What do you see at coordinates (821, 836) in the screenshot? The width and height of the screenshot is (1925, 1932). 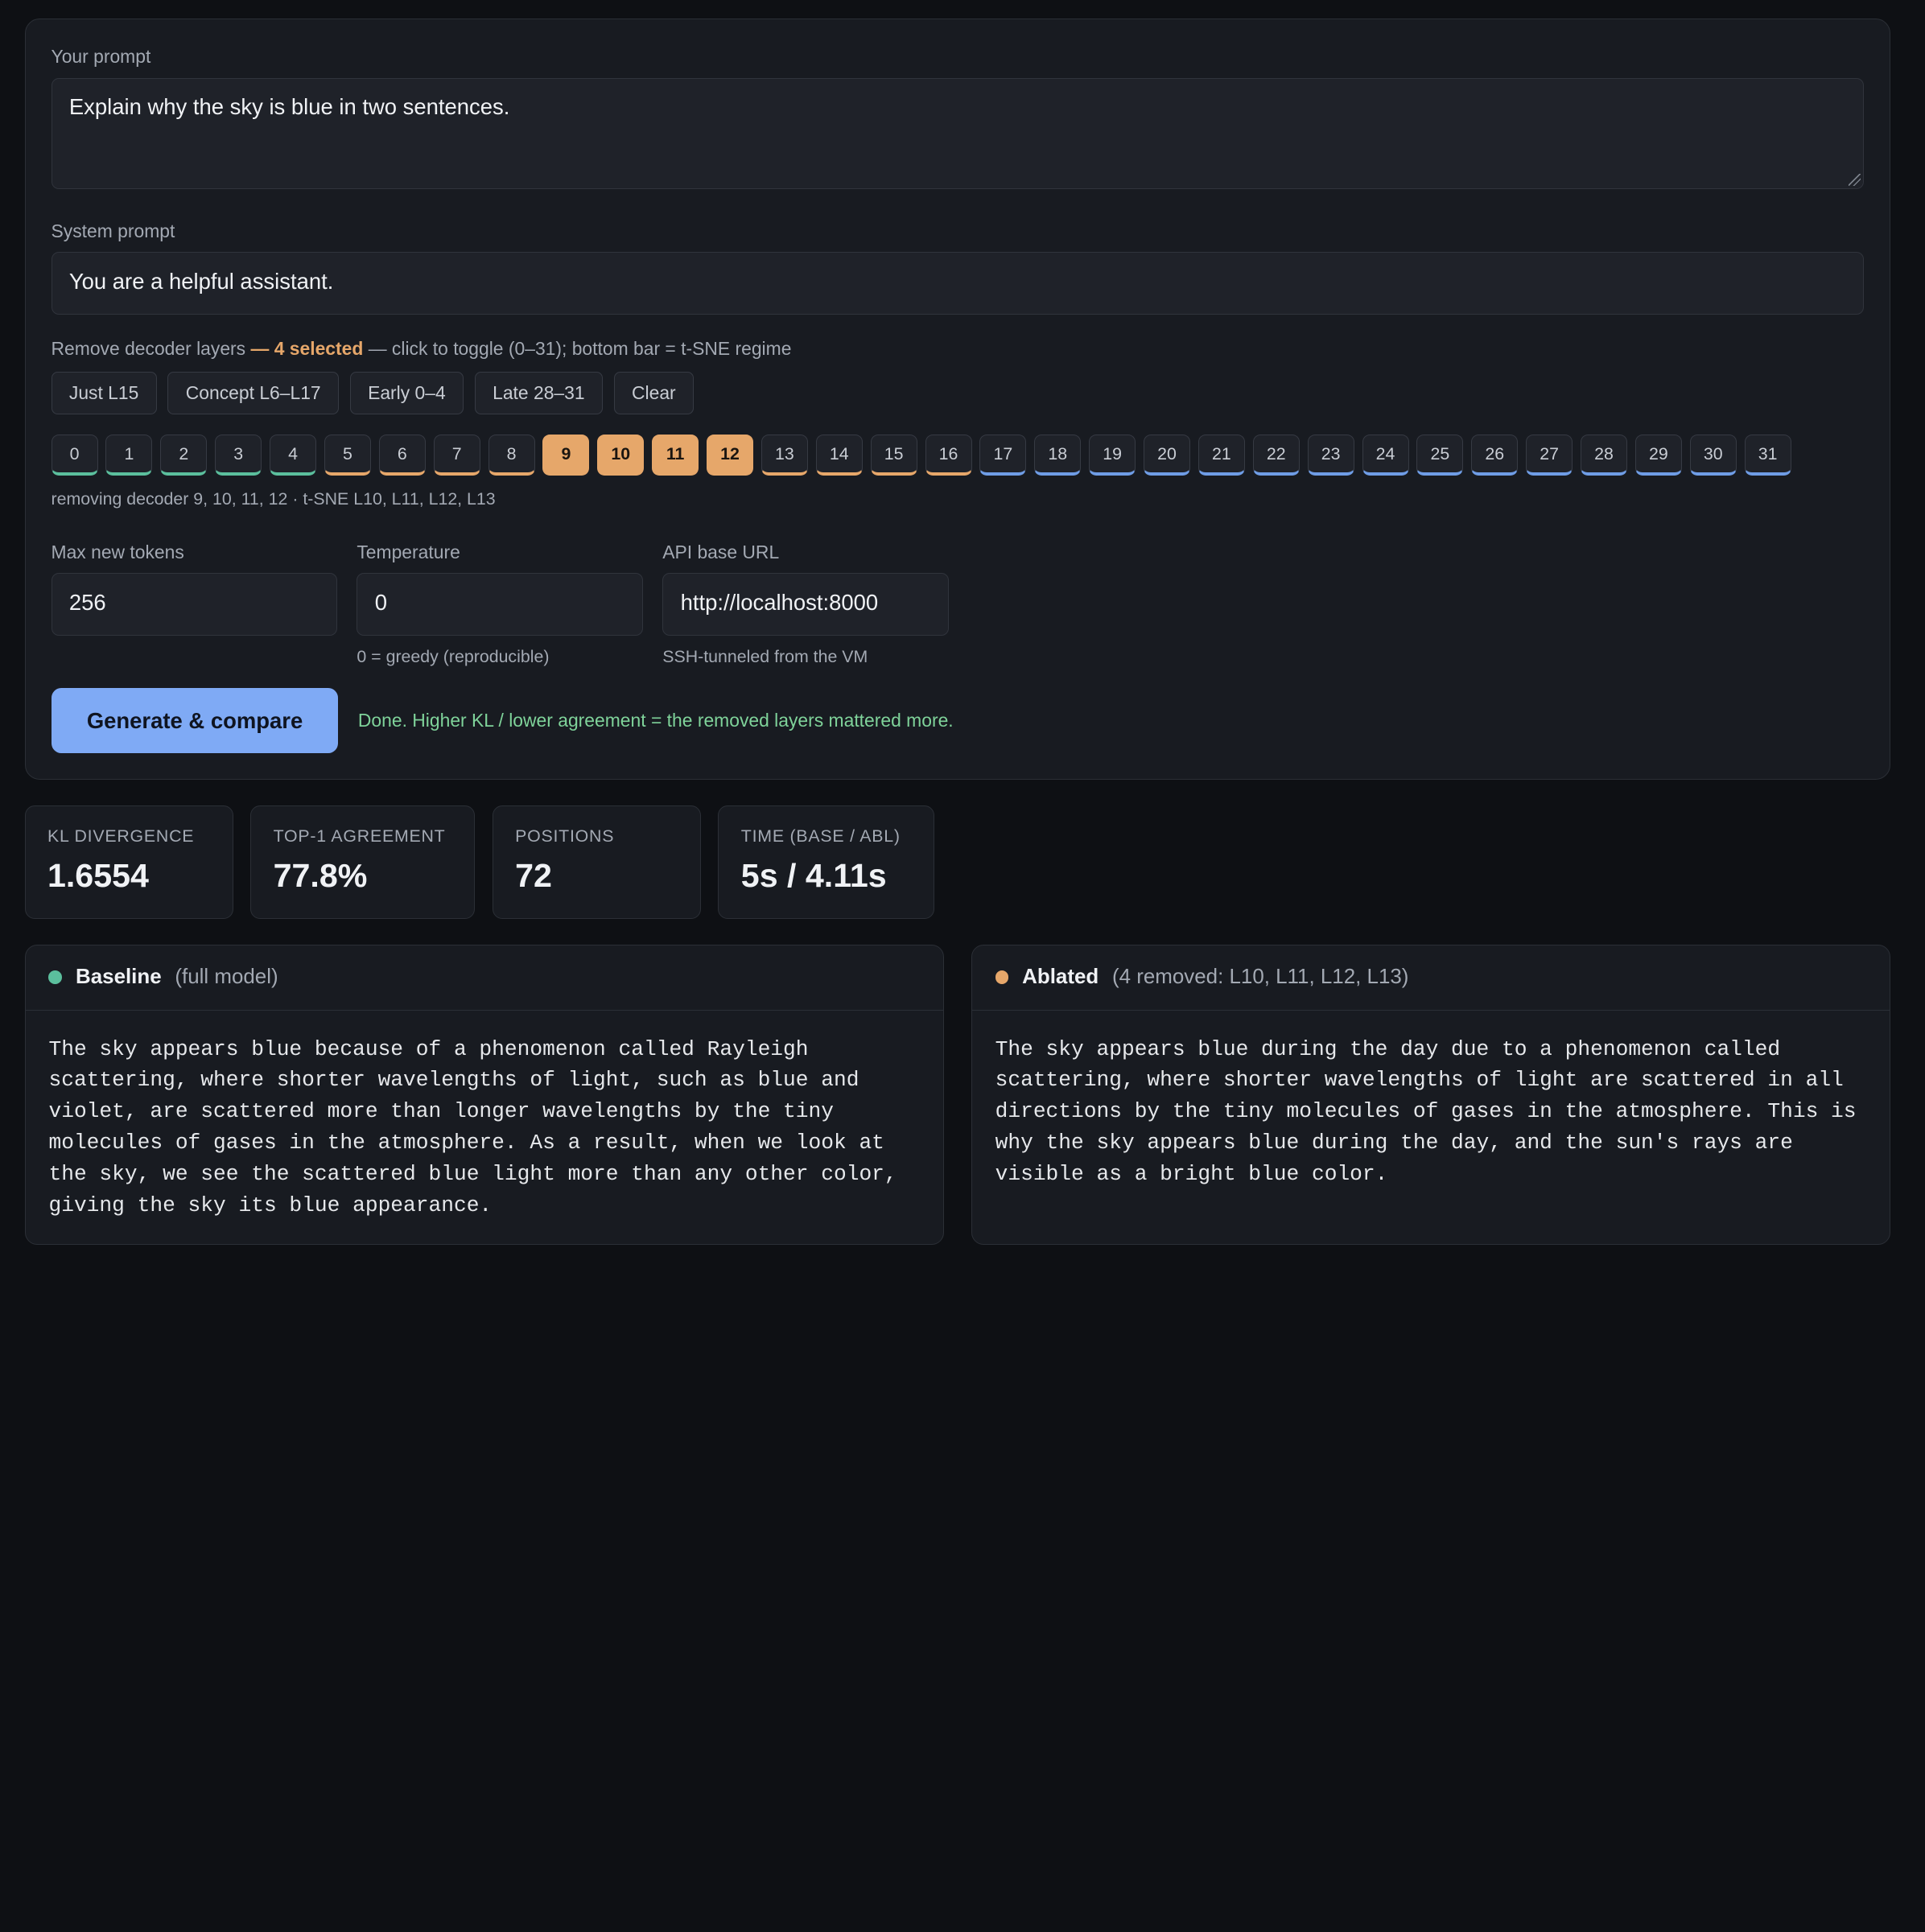 I see `stat-label: TIME (BASE / ABL)` at bounding box center [821, 836].